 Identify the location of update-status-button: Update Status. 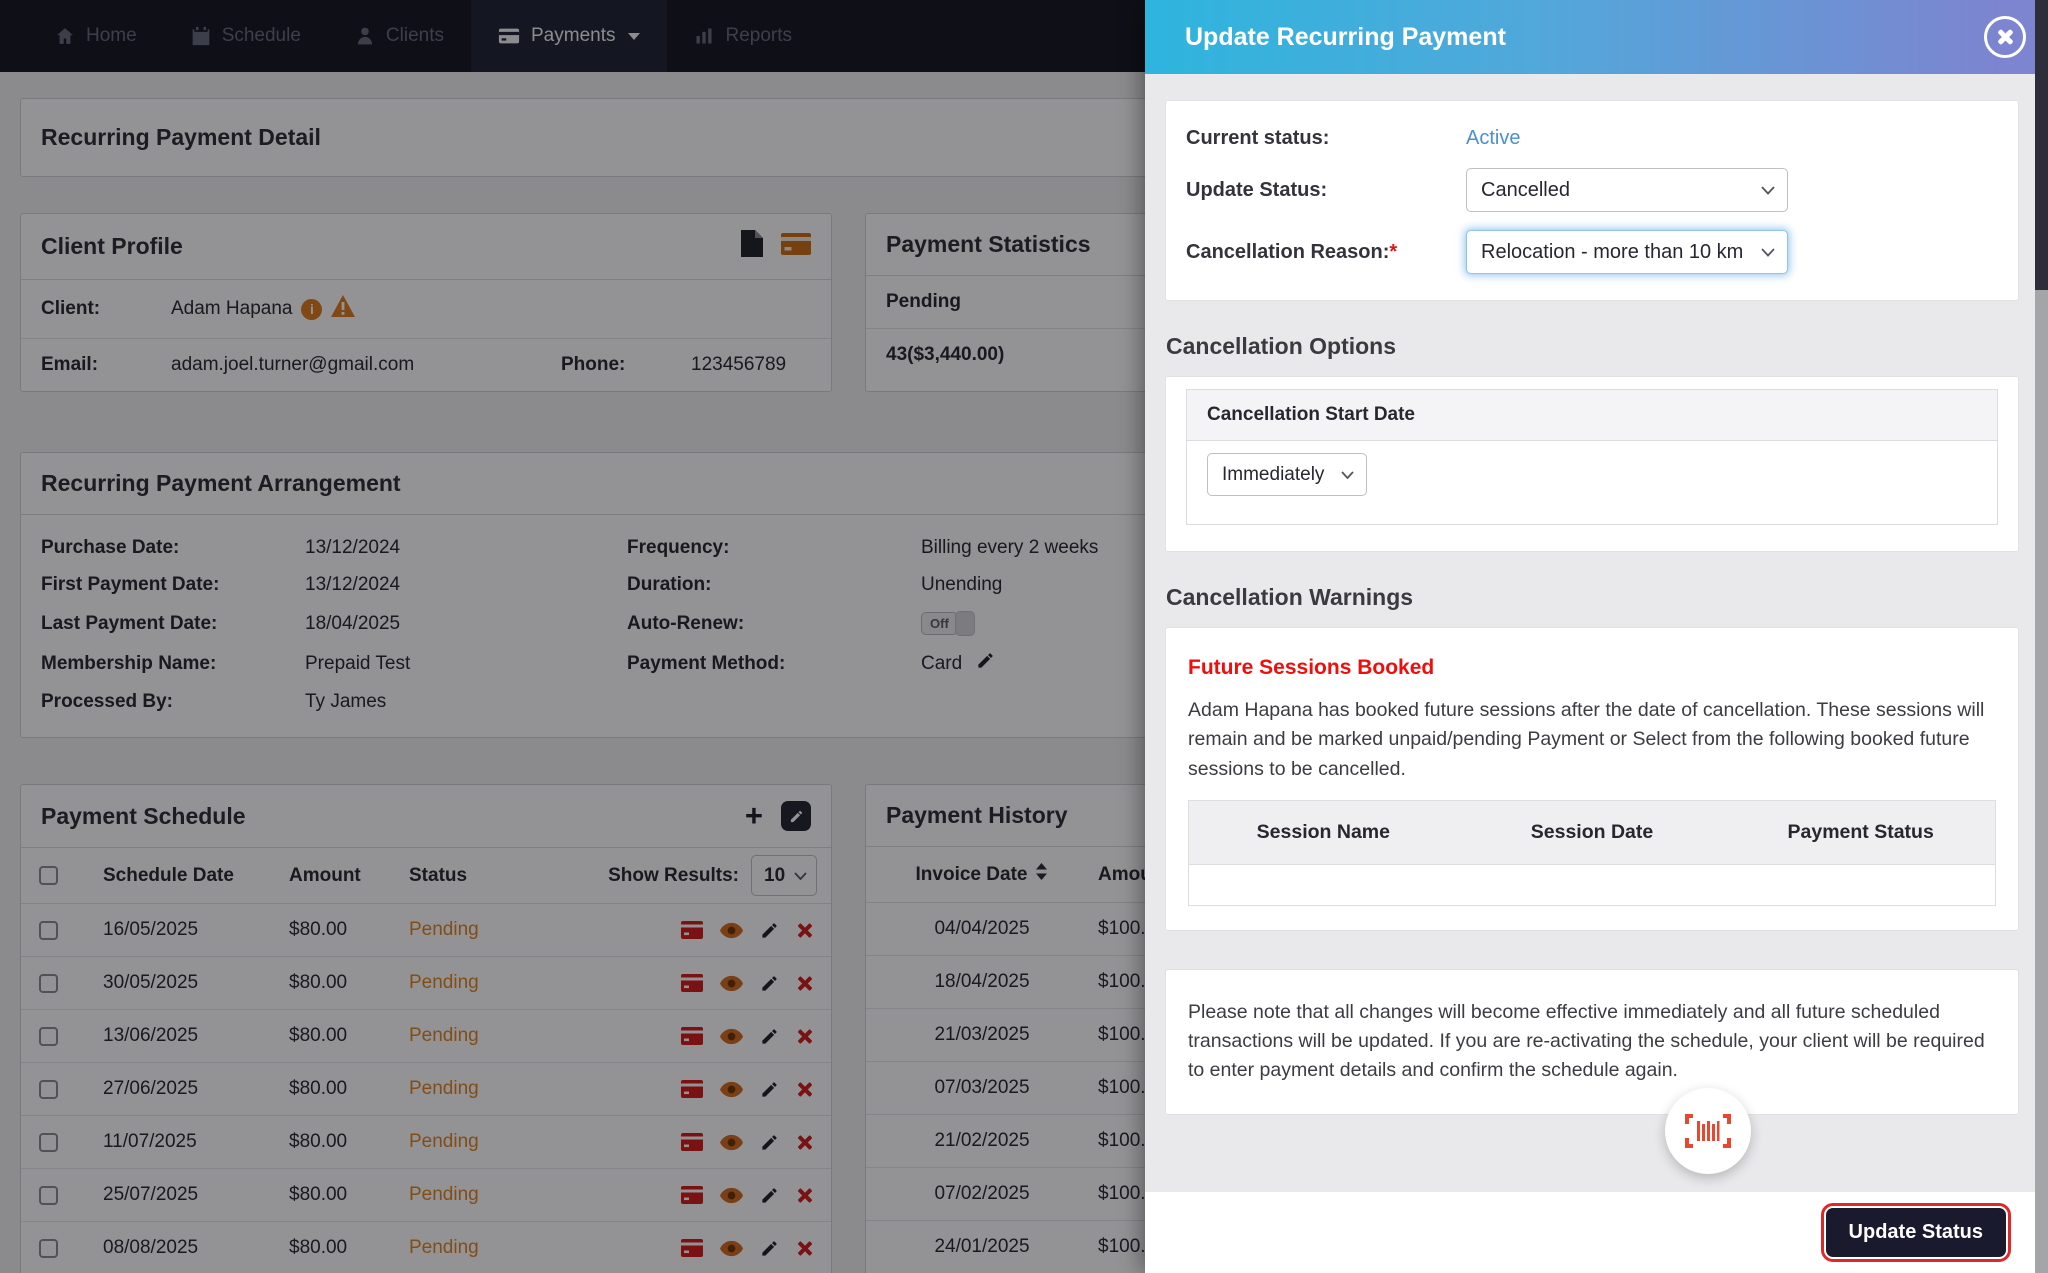
(1916, 1232).